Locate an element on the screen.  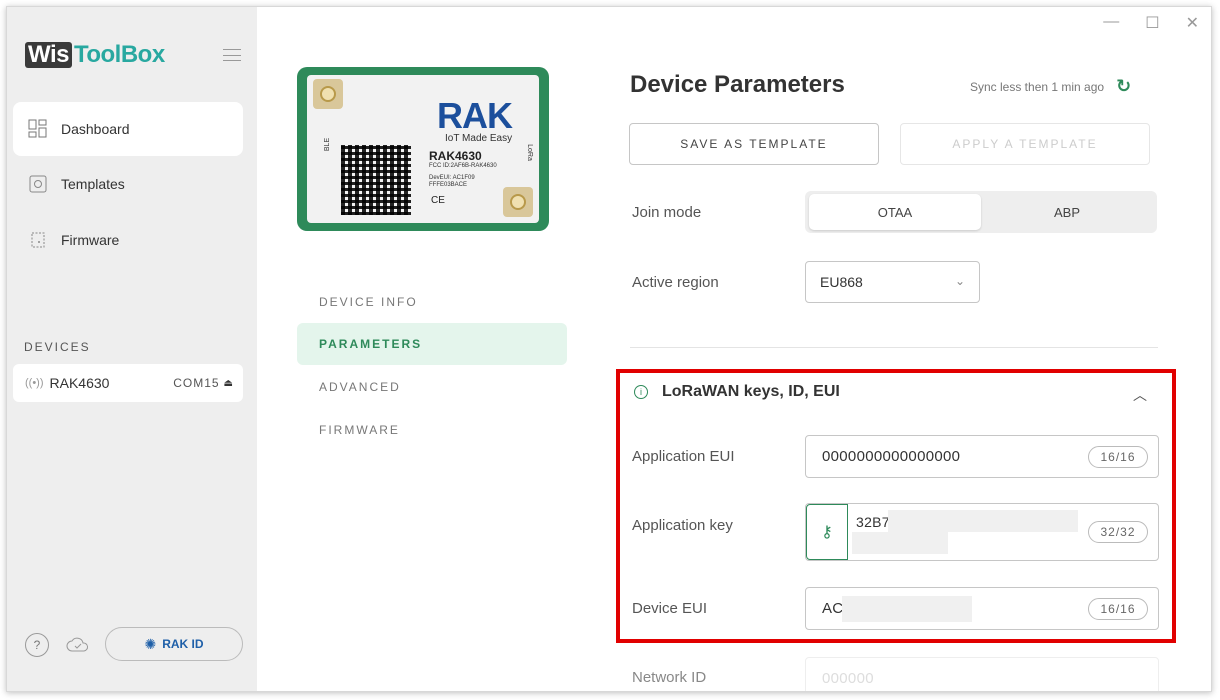
device-fcc: FCC ID:2AF6B-RAK4630 is located at coordinates (463, 166).